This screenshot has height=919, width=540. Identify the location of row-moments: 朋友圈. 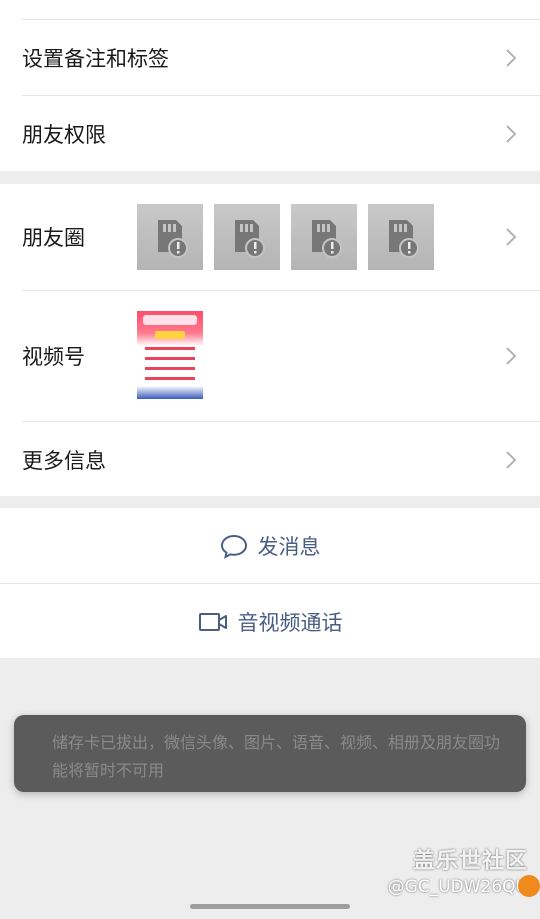
(270, 237).